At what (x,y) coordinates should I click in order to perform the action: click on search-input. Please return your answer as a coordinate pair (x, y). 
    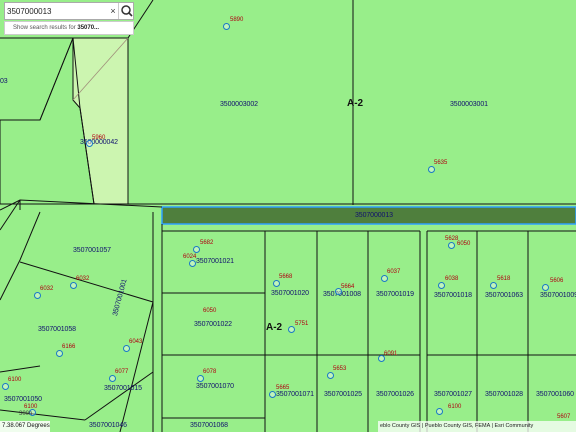
    Looking at the image, I should click on (57, 11).